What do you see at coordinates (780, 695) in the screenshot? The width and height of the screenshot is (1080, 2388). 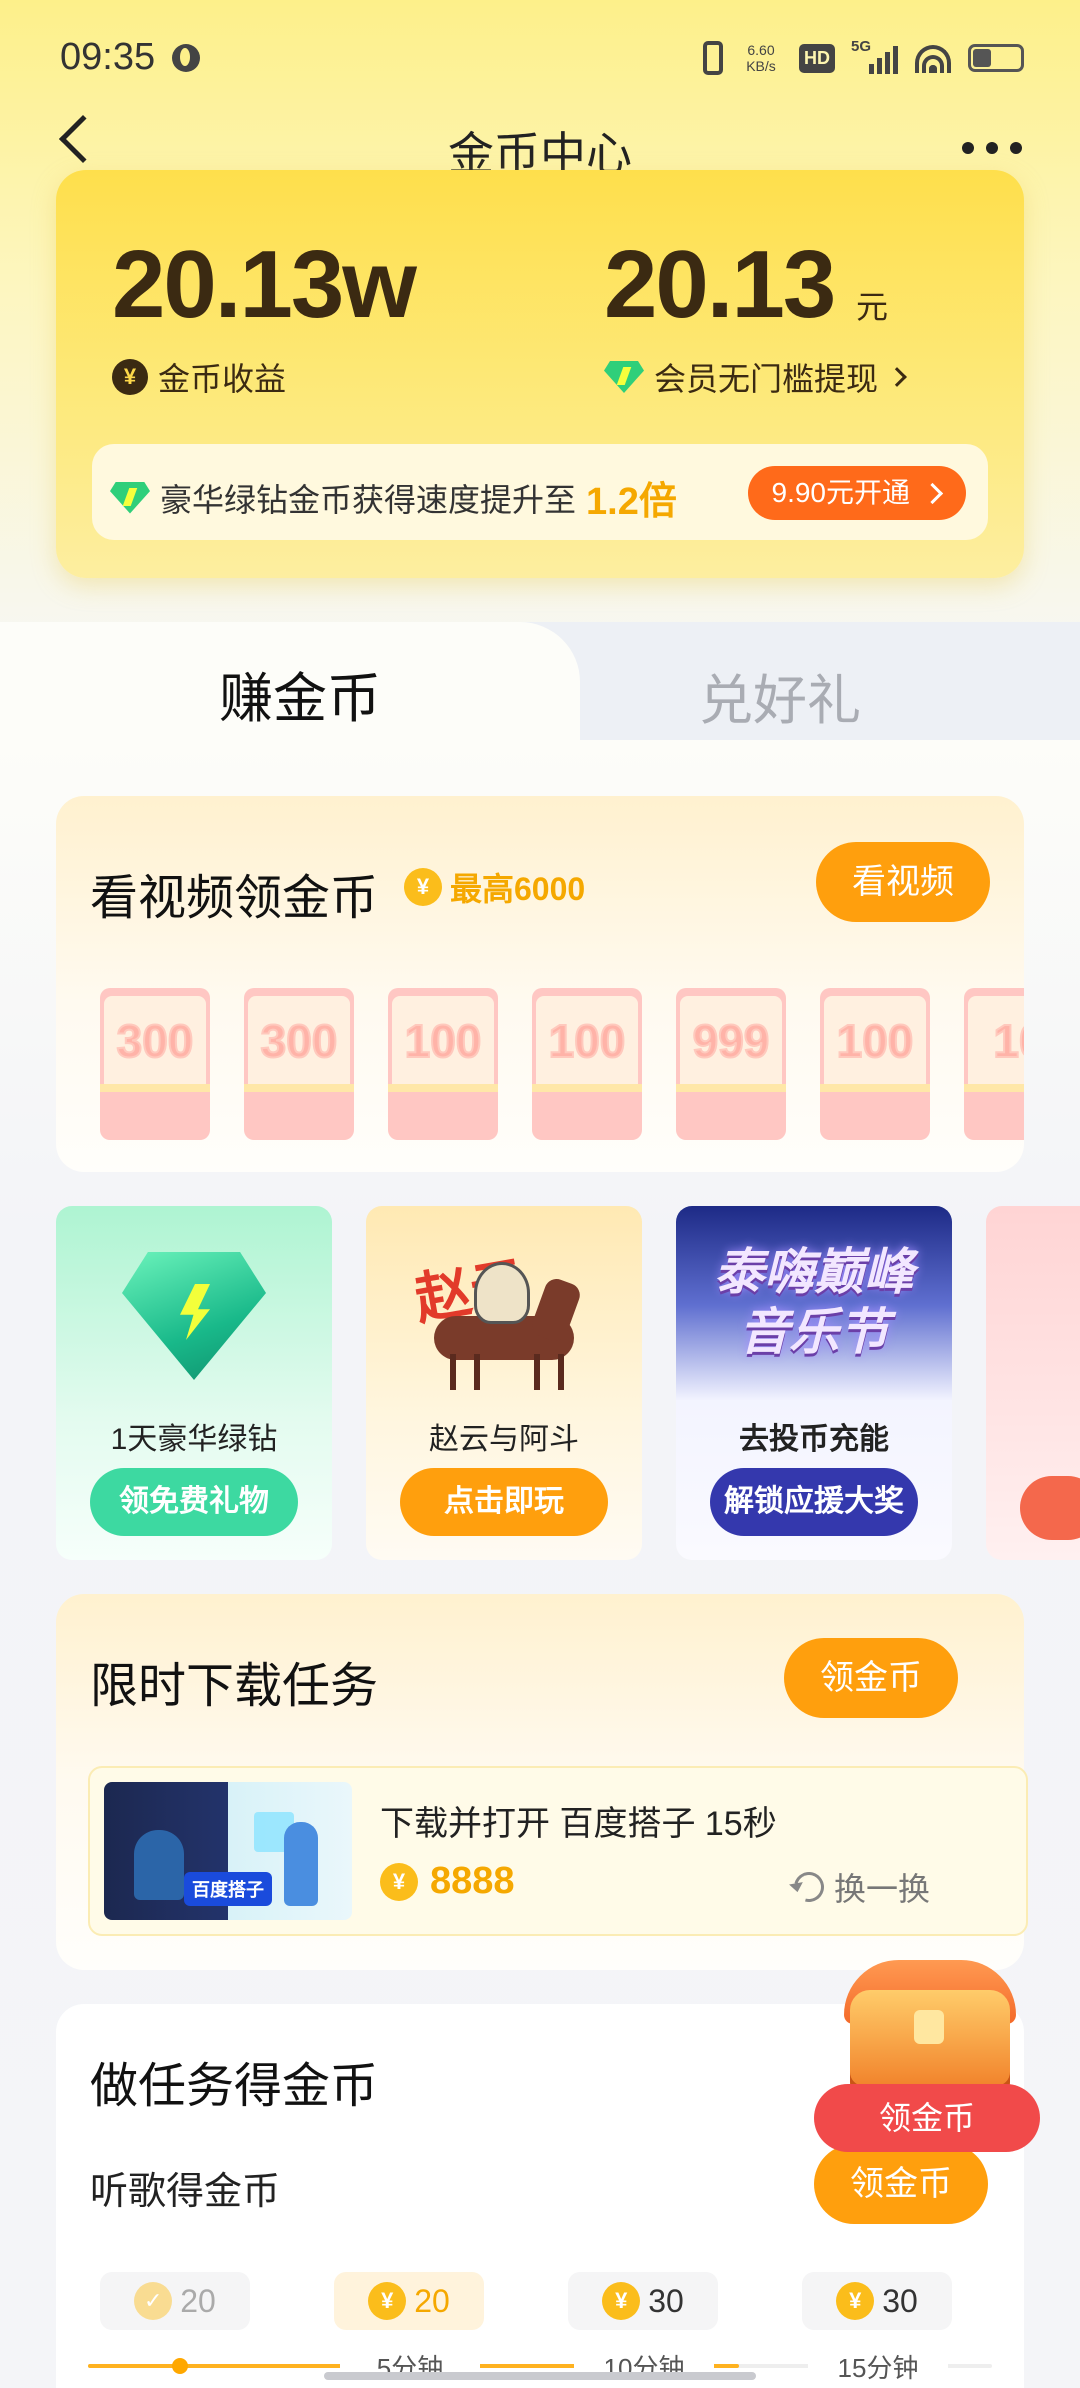 I see `tab-redeem-gifts: 兑好礼` at bounding box center [780, 695].